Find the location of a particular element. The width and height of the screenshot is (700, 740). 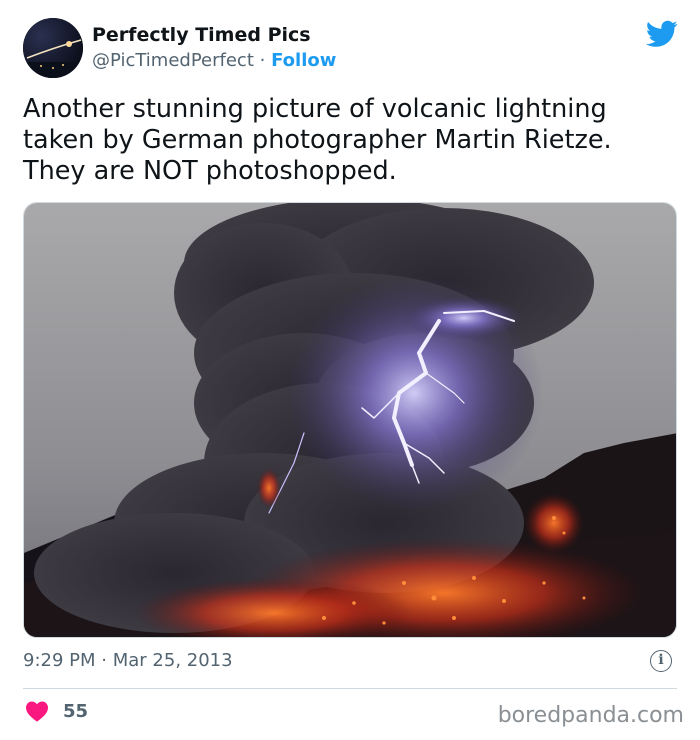

like-count: 55 is located at coordinates (76, 711).